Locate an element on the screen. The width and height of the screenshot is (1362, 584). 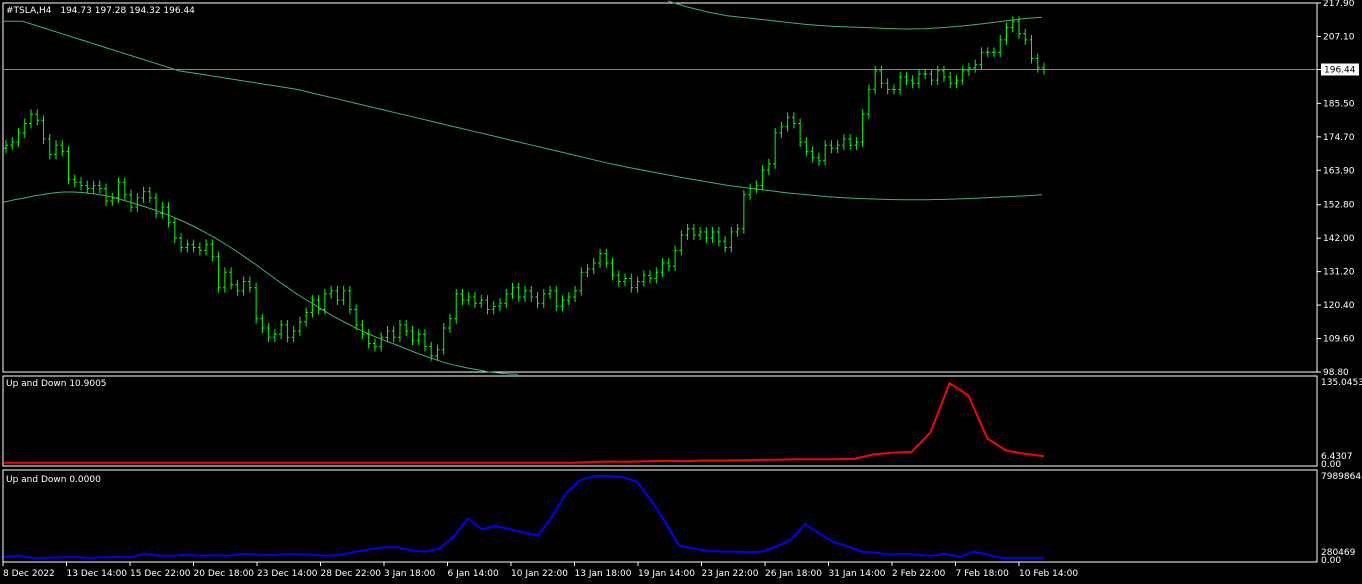
envelope-line is located at coordinates (260, 283).